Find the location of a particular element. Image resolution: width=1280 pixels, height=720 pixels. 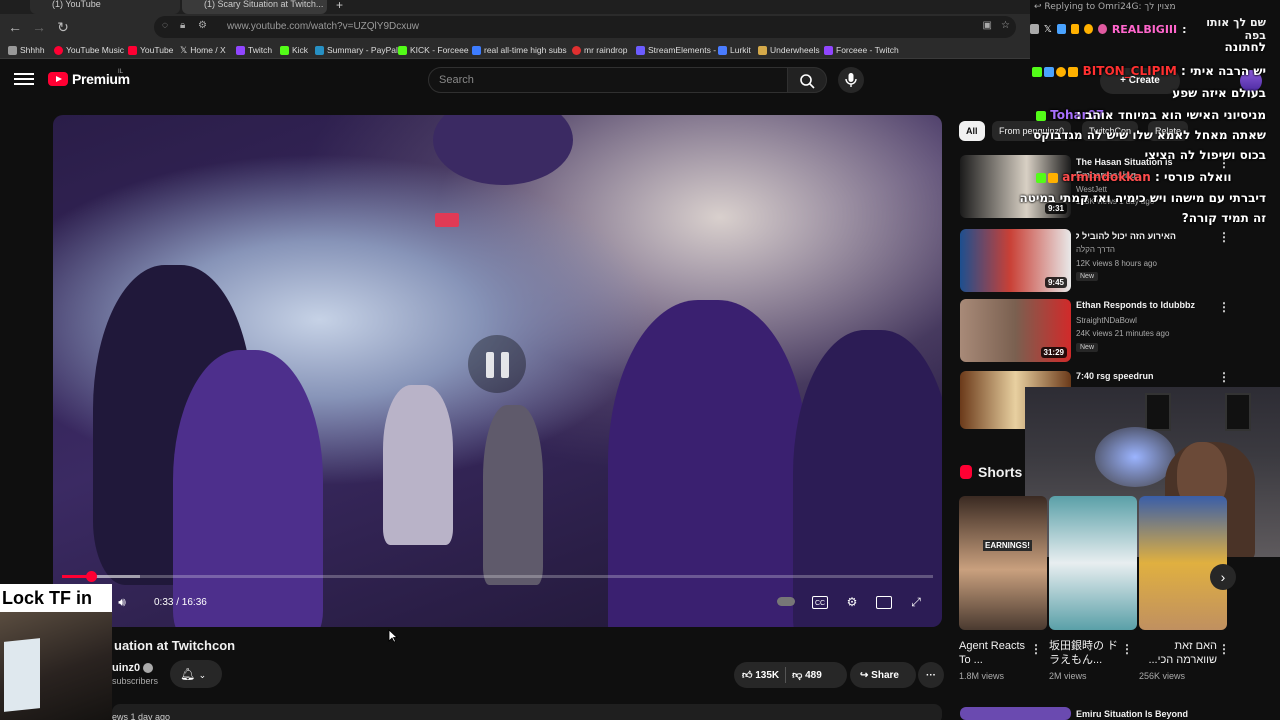

description-box is located at coordinates (527, 712).